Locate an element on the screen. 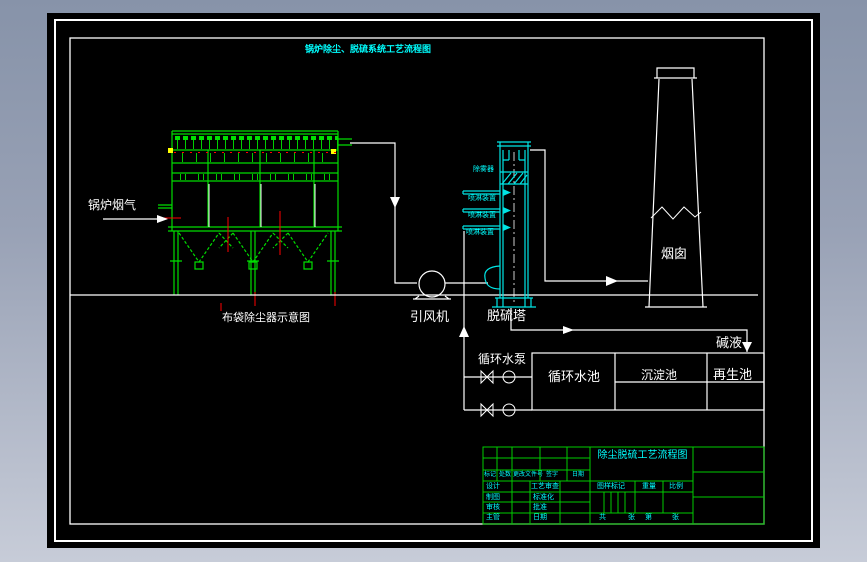 The image size is (867, 562). chimney-break-symbol is located at coordinates (676, 213).